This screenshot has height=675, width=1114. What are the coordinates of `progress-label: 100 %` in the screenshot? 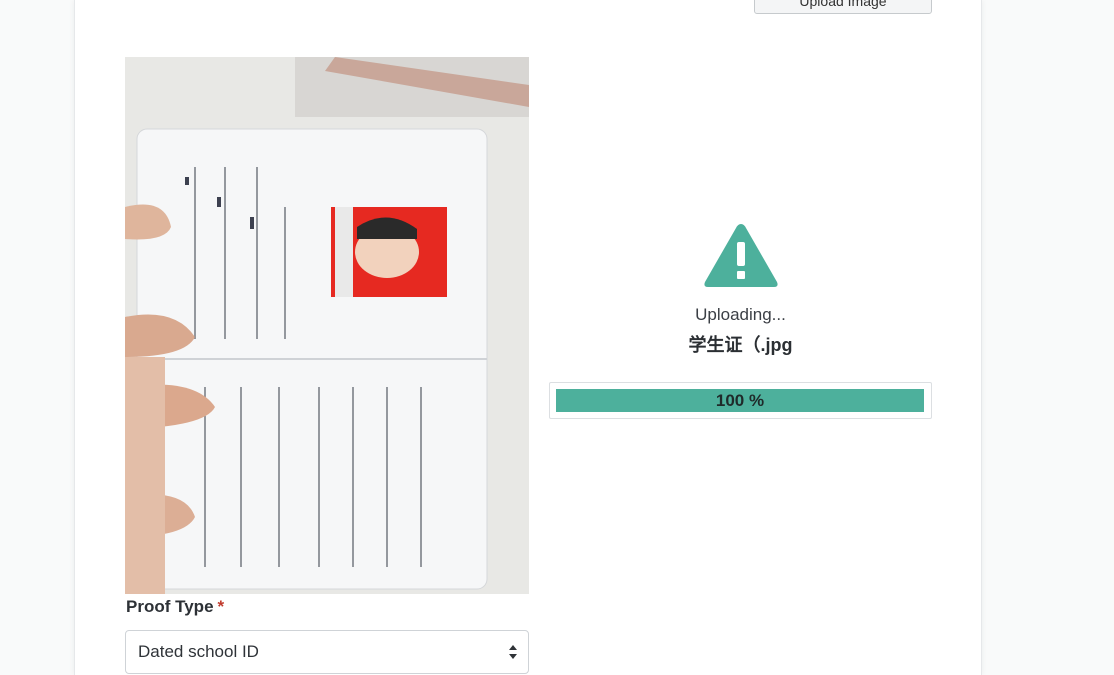 It's located at (740, 400).